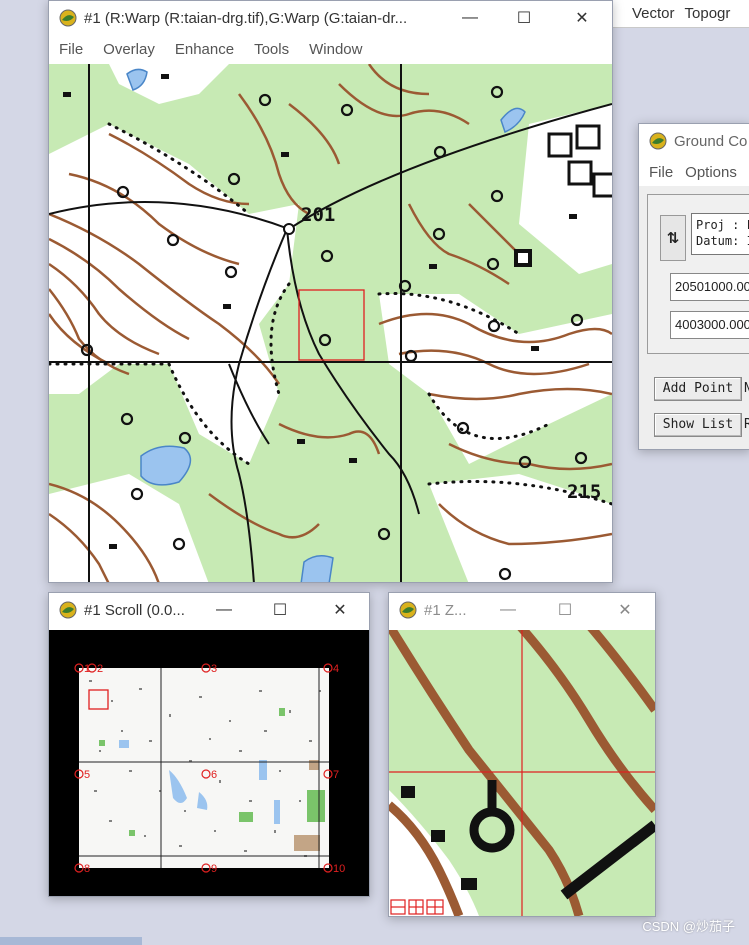 This screenshot has height=945, width=749. I want to click on zoomed-map, so click(522, 773).